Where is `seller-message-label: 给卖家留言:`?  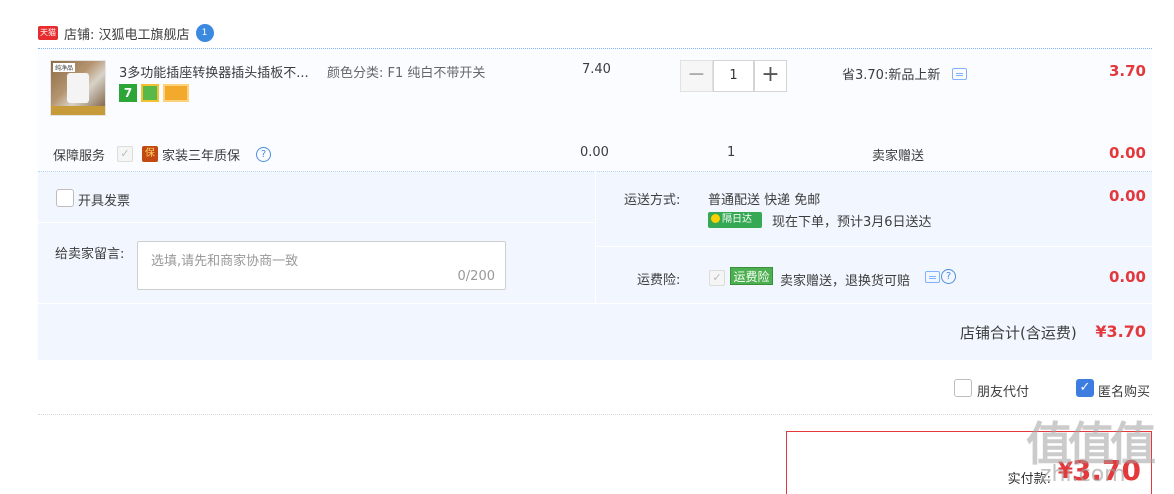 seller-message-label: 给卖家留言: is located at coordinates (90, 254).